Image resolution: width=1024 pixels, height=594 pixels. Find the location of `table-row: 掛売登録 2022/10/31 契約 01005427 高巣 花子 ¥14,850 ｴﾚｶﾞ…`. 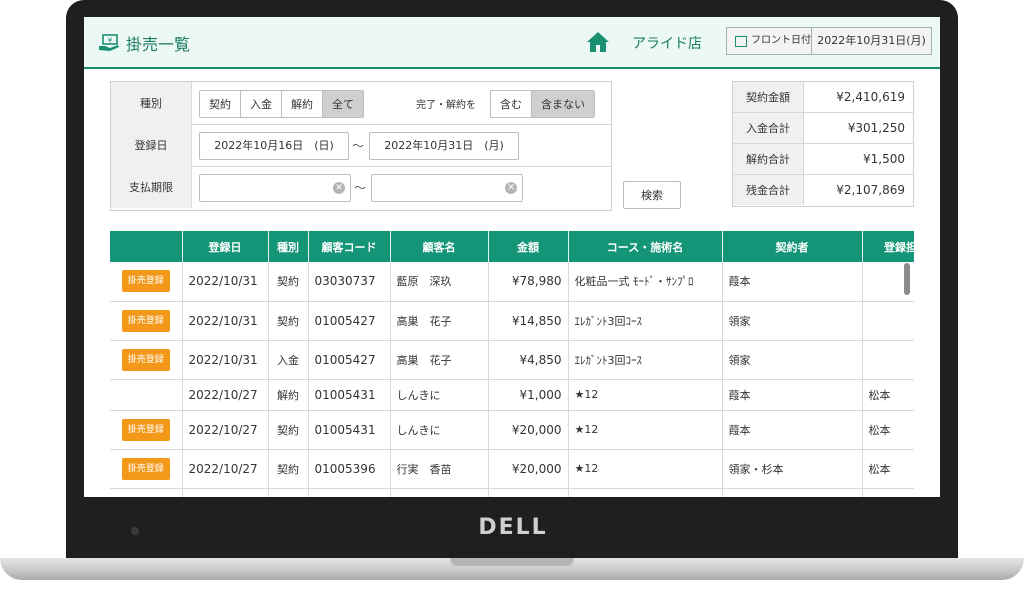

table-row: 掛売登録 2022/10/31 契約 01005427 高巣 花子 ¥14,850 ｴﾚｶﾞ… is located at coordinates (512, 321).